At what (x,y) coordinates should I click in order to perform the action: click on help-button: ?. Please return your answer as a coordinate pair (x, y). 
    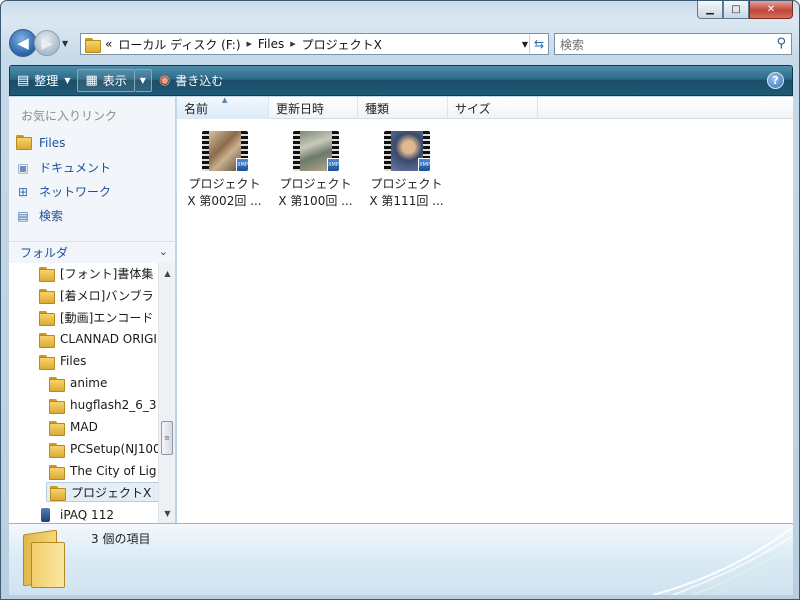
    Looking at the image, I should click on (775, 80).